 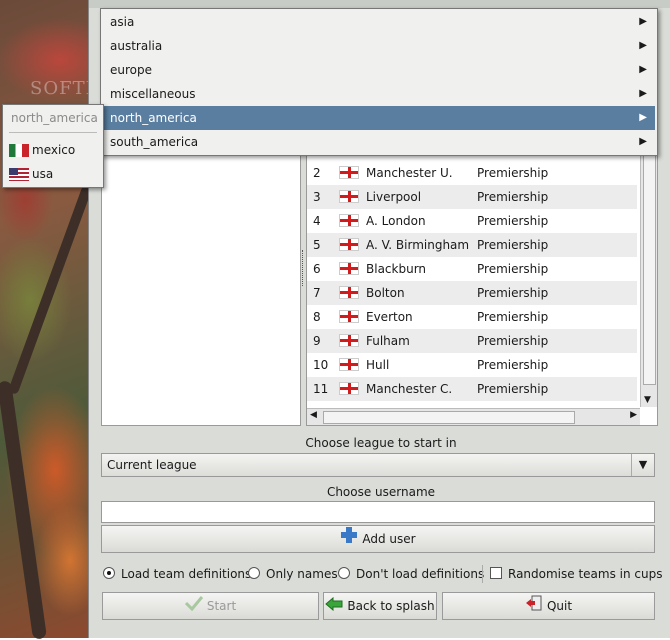 What do you see at coordinates (647, 400) in the screenshot?
I see `scroll-down-icon: ▼` at bounding box center [647, 400].